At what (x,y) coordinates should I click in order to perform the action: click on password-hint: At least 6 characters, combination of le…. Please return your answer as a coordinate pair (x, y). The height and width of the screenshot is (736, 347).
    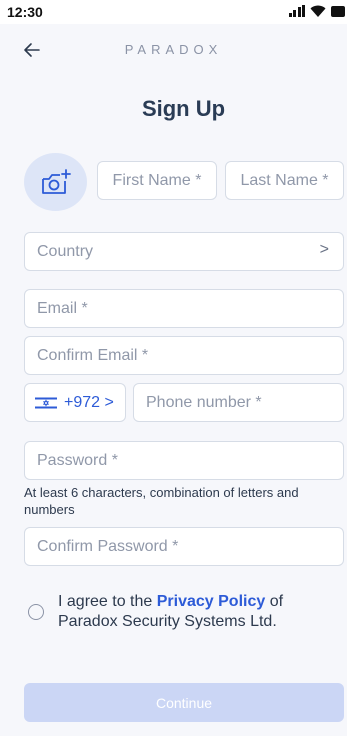
    Looking at the image, I should click on (161, 501).